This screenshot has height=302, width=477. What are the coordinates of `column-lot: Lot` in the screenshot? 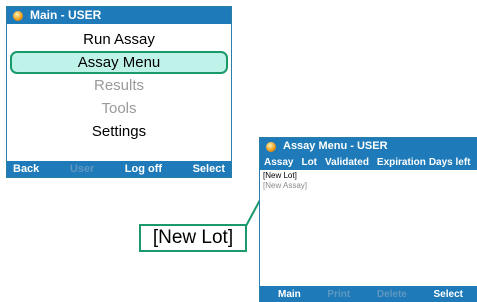 It's located at (309, 162).